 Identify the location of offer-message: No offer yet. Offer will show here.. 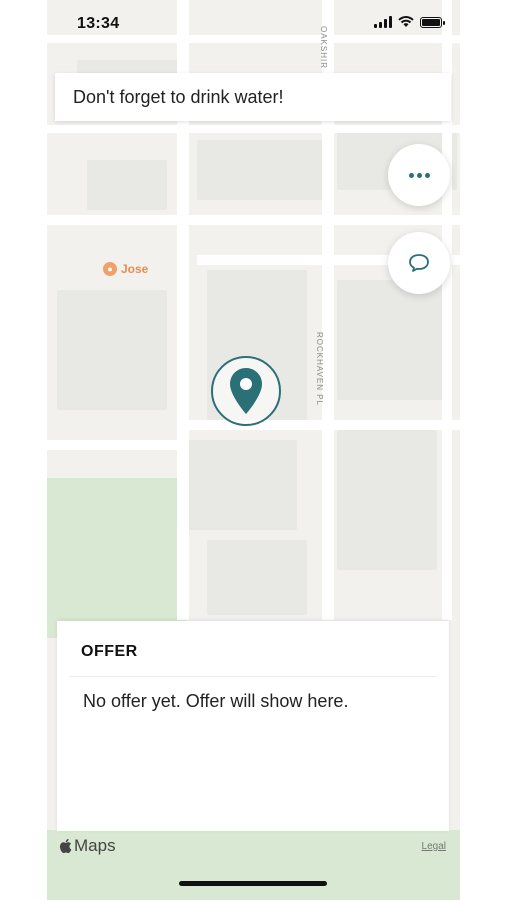
(216, 701).